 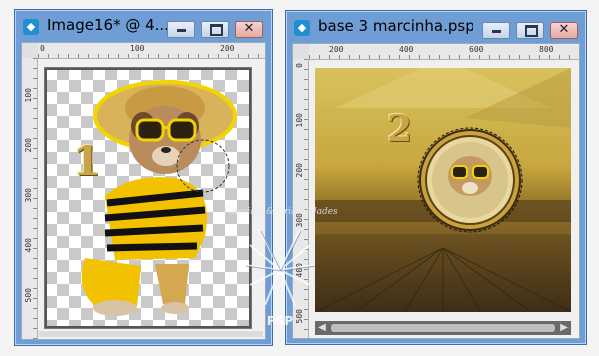 What do you see at coordinates (280, 321) in the screenshot?
I see `watermark-signature: PSP` at bounding box center [280, 321].